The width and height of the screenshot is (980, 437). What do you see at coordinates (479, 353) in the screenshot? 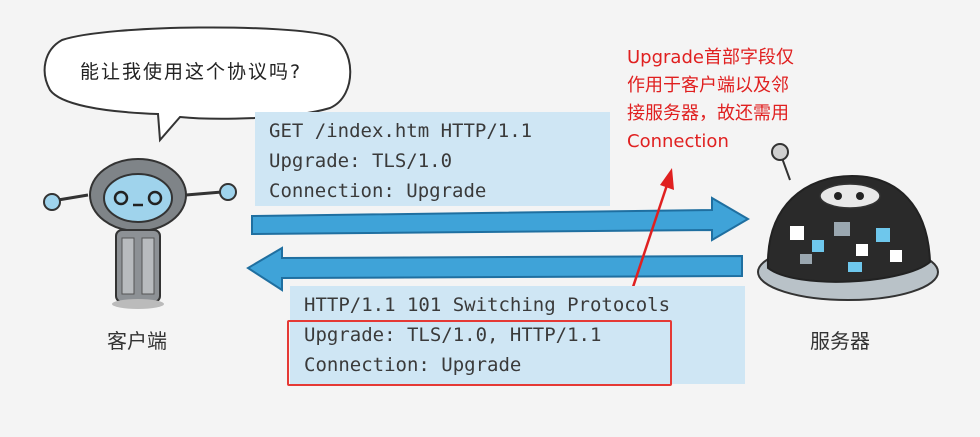
I see `highlight-box` at bounding box center [479, 353].